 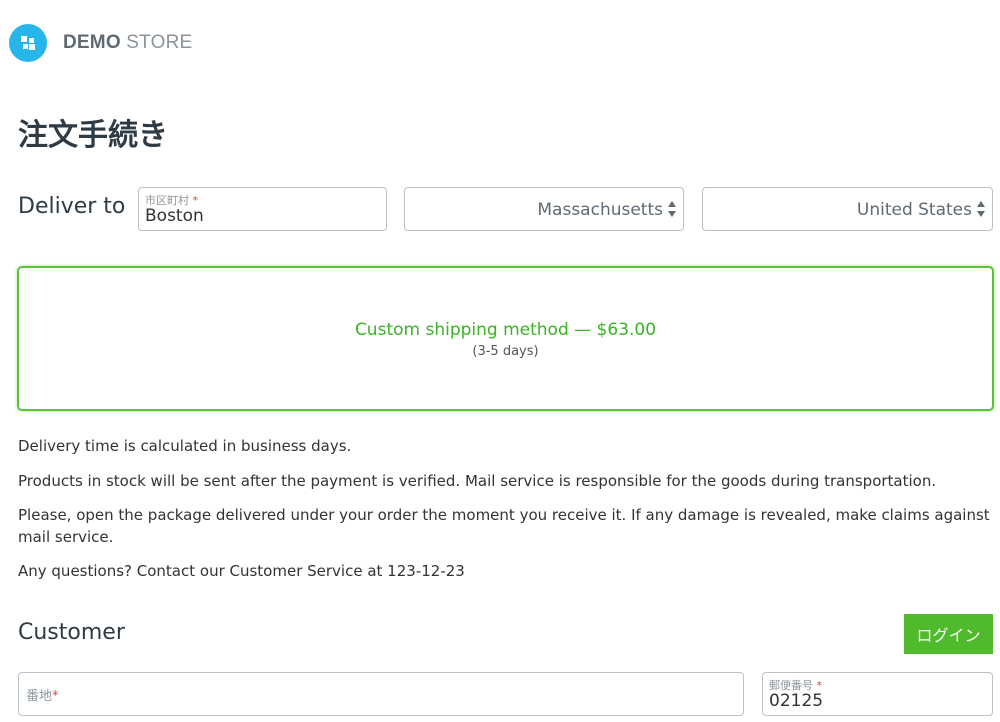 I want to click on store-logo, so click(x=28, y=43).